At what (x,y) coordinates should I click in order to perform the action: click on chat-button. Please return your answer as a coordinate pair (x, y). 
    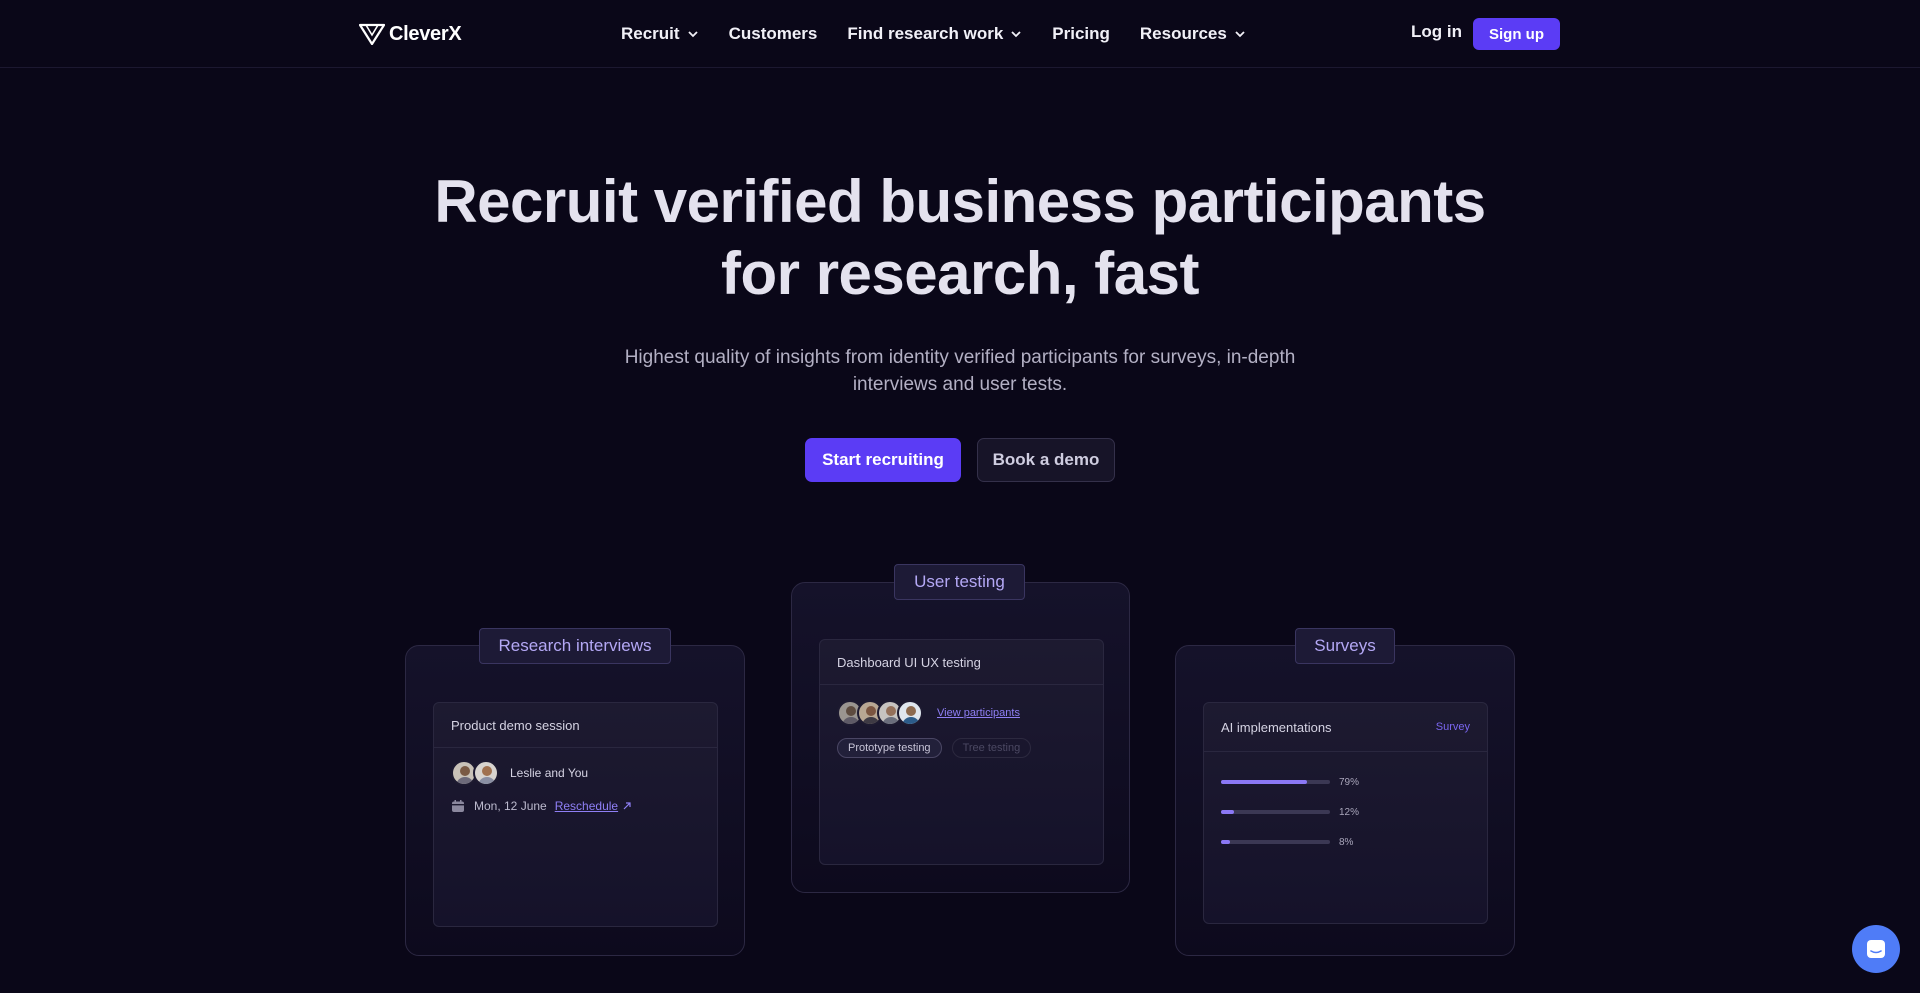
    Looking at the image, I should click on (1876, 949).